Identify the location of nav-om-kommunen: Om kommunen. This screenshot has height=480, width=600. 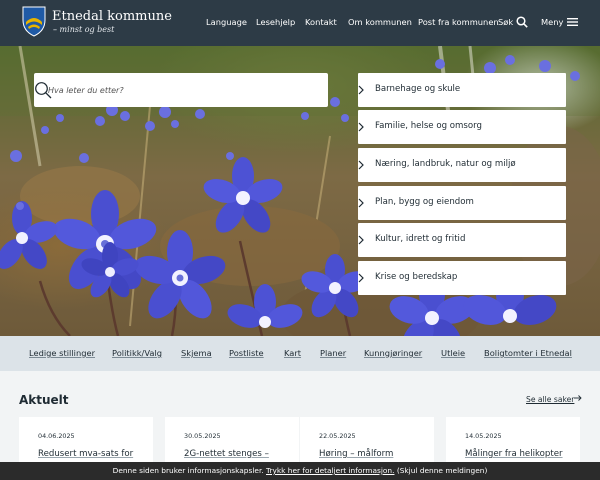
(380, 22).